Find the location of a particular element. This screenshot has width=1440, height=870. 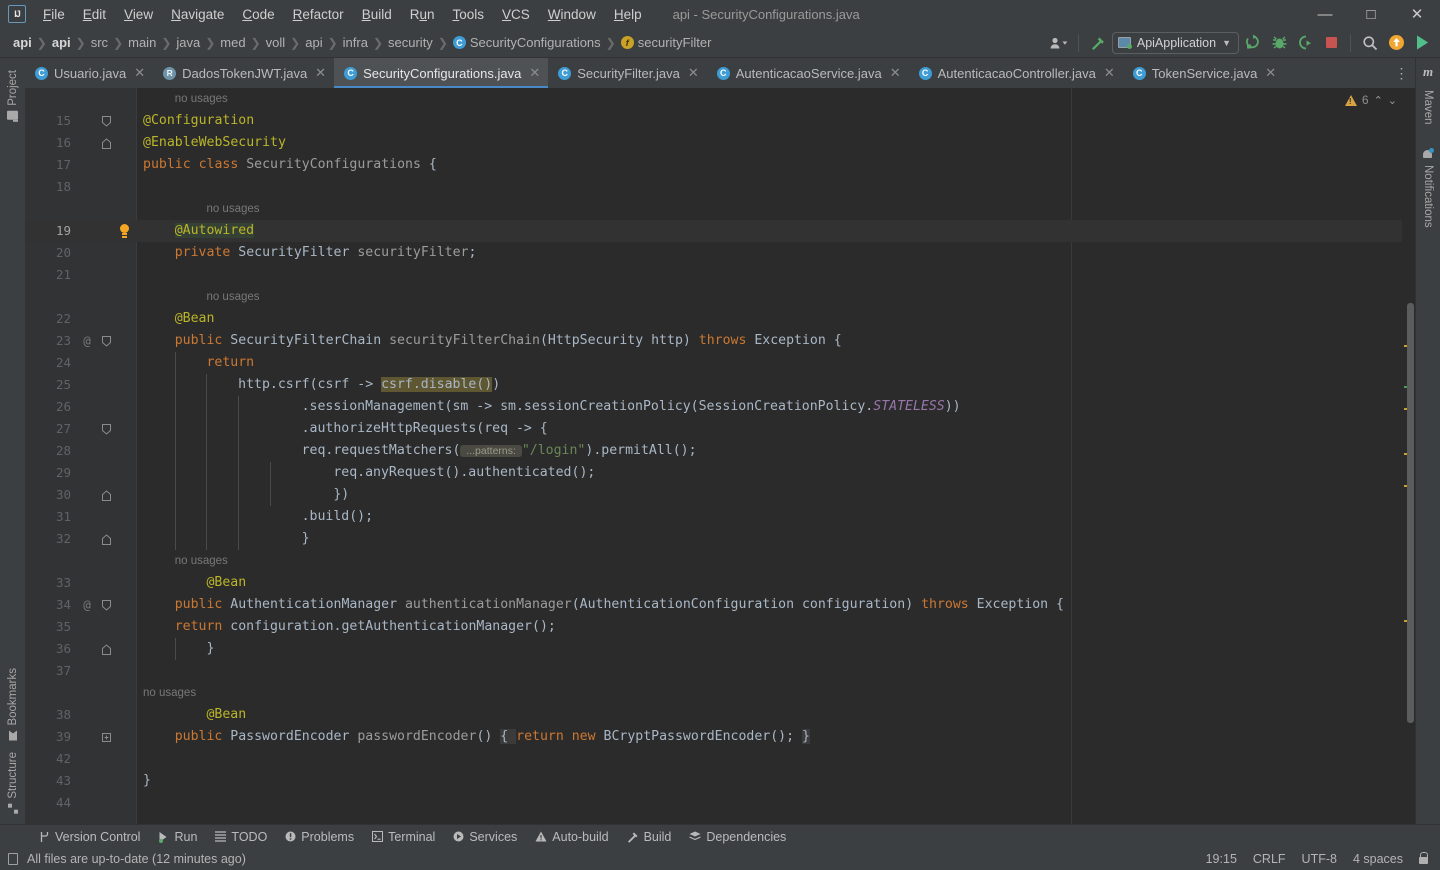

breadcrumb-item-10: C SecurityConfigurations is located at coordinates (527, 42).